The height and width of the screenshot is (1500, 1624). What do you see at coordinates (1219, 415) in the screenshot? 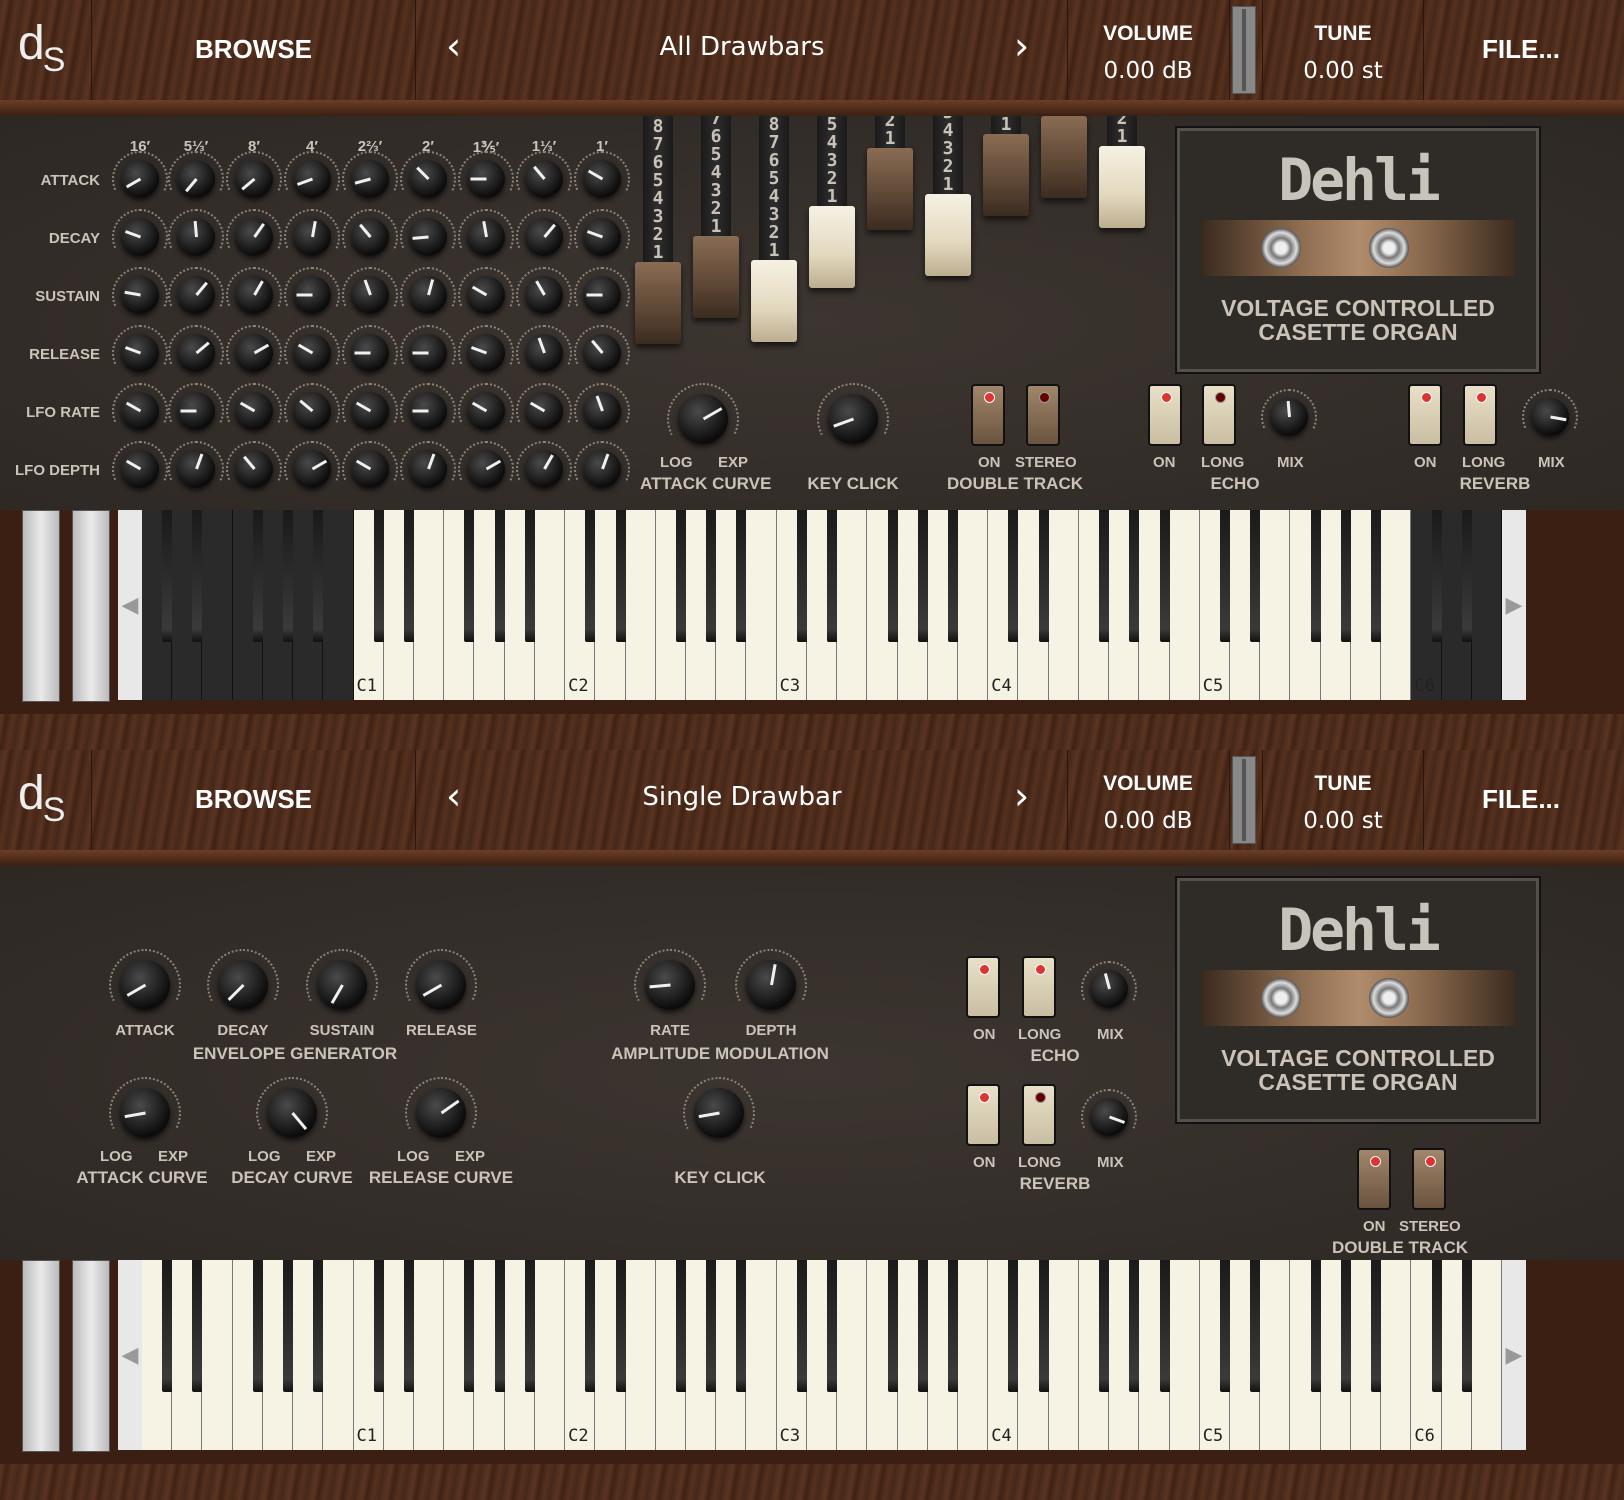
I see `echo-long-switch` at bounding box center [1219, 415].